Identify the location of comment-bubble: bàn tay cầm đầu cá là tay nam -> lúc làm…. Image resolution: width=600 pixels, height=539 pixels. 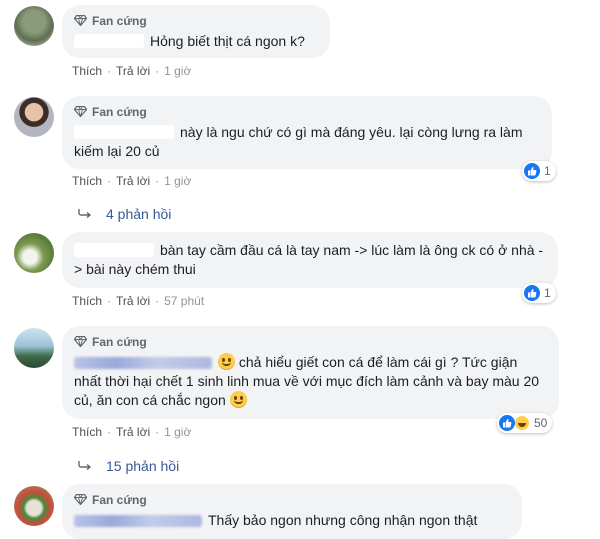
(310, 260).